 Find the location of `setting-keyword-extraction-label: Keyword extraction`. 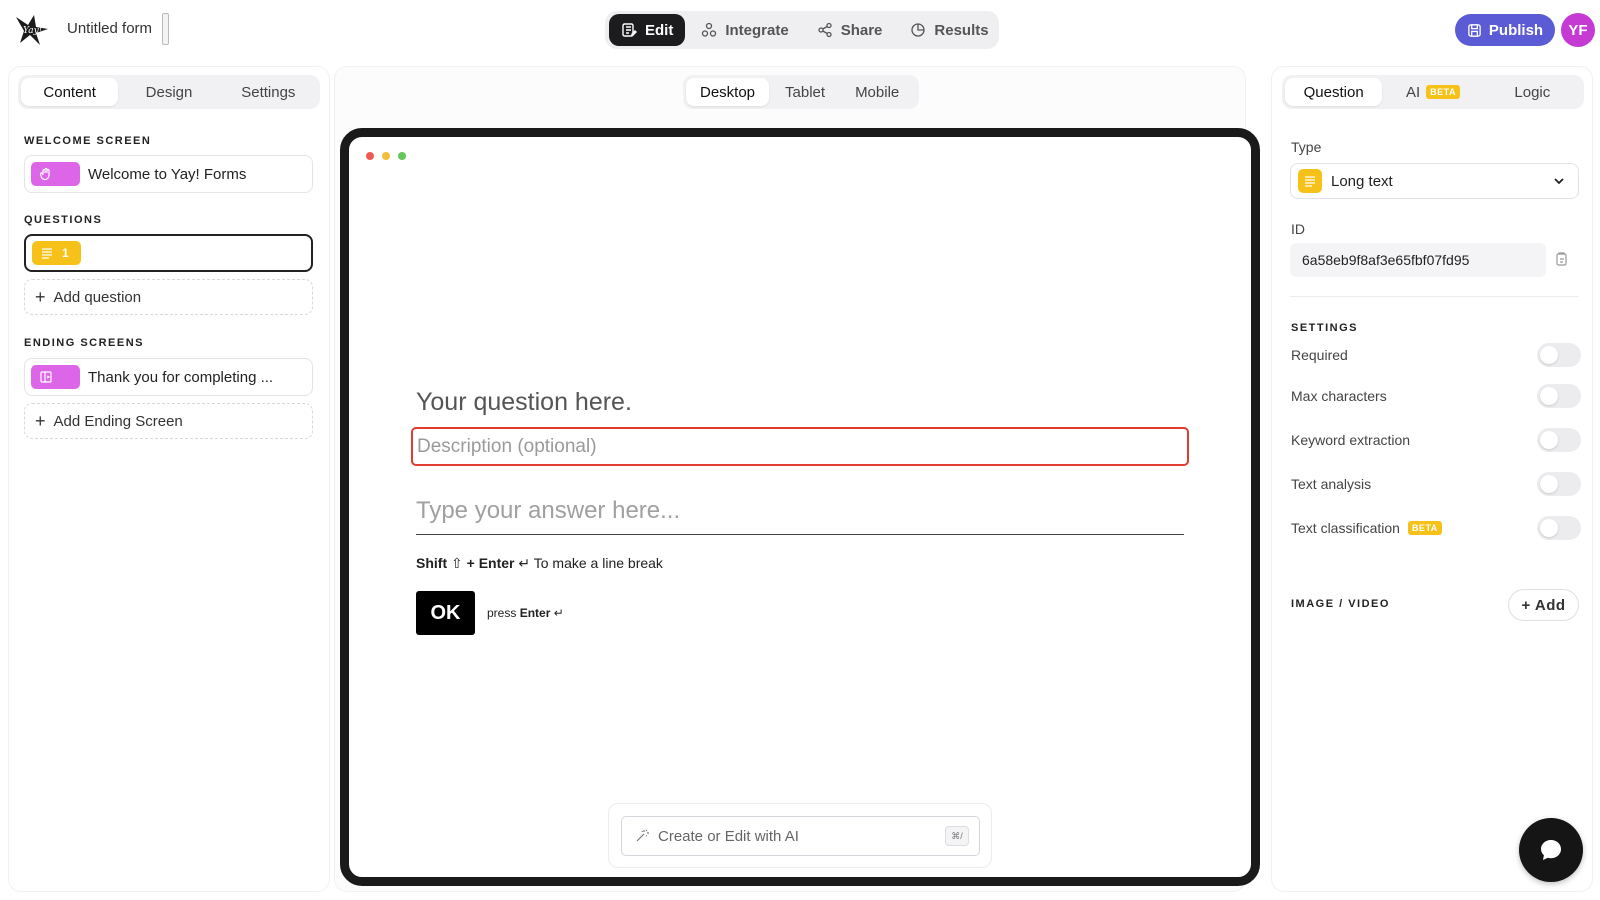

setting-keyword-extraction-label: Keyword extraction is located at coordinates (1351, 440).